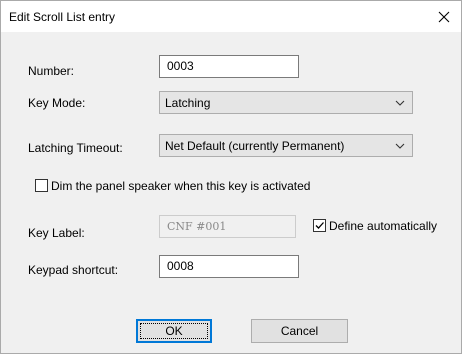 The height and width of the screenshot is (354, 462). Describe the element at coordinates (41, 185) in the screenshot. I see `dim-speaker-checkbox` at that location.